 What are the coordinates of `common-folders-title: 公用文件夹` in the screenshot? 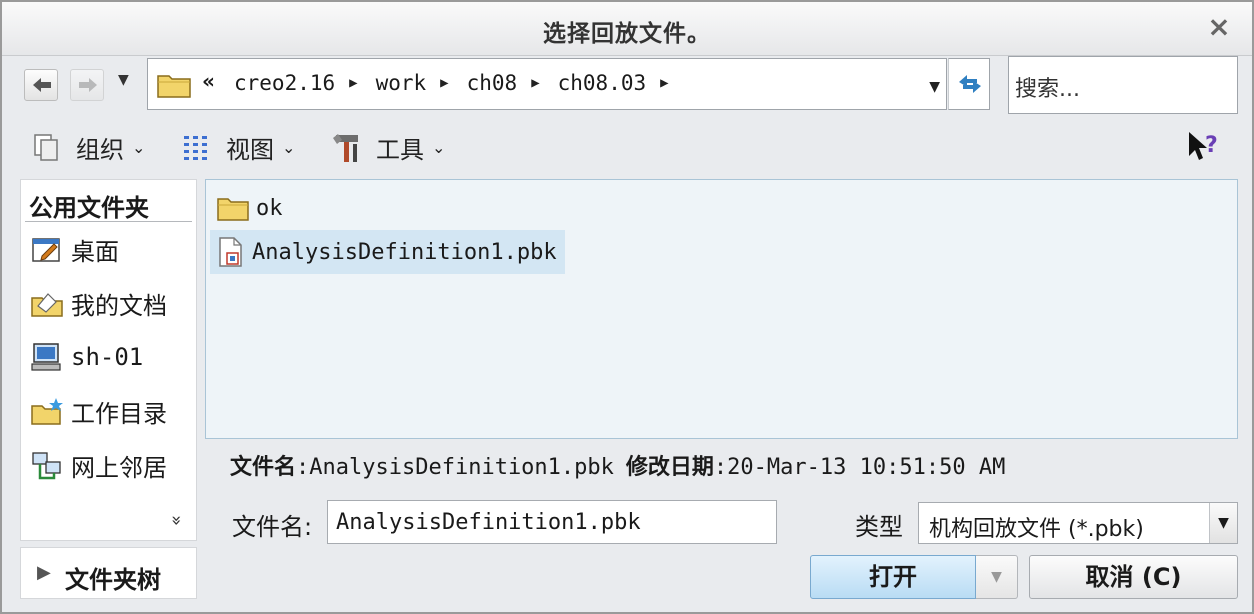 It's located at (89, 208).